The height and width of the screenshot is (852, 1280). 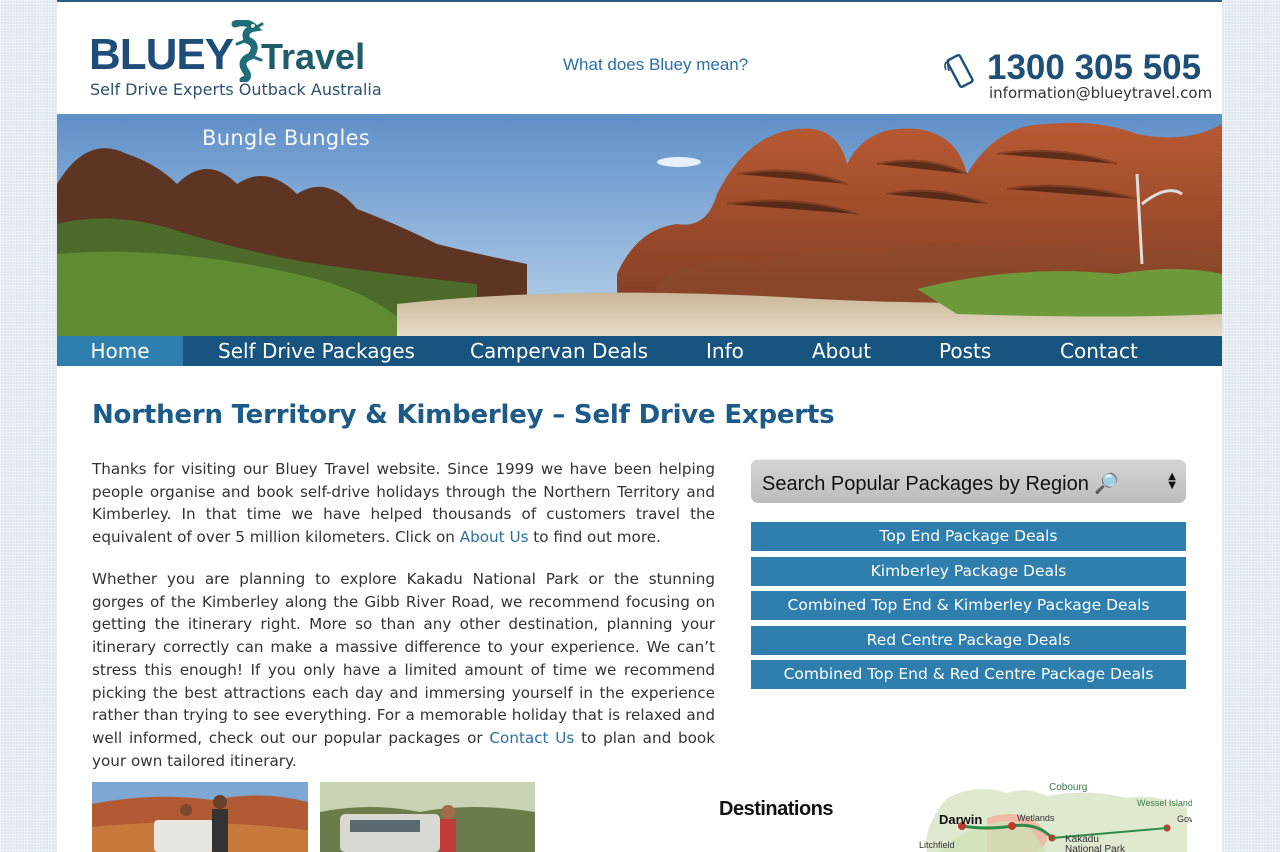 I want to click on region-select-label: Search Popular Packages by Region 🔎, so click(x=941, y=484).